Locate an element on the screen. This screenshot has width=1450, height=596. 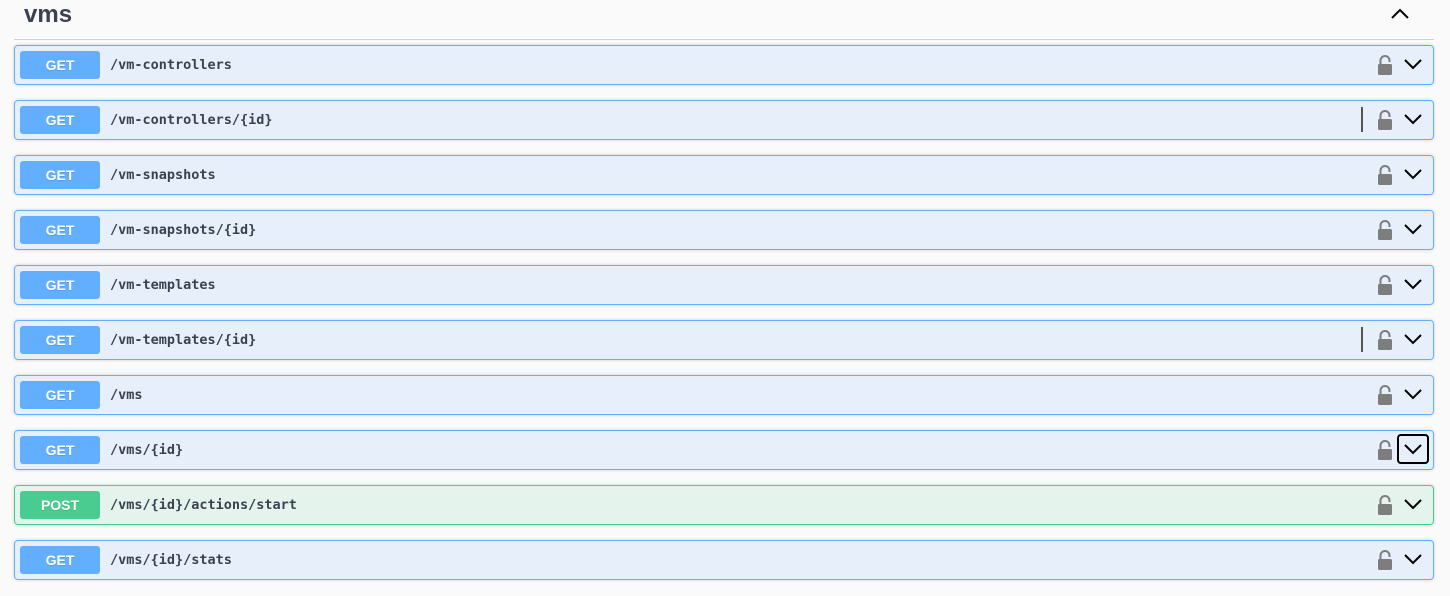
operation-row: GET /vms is located at coordinates (724, 395).